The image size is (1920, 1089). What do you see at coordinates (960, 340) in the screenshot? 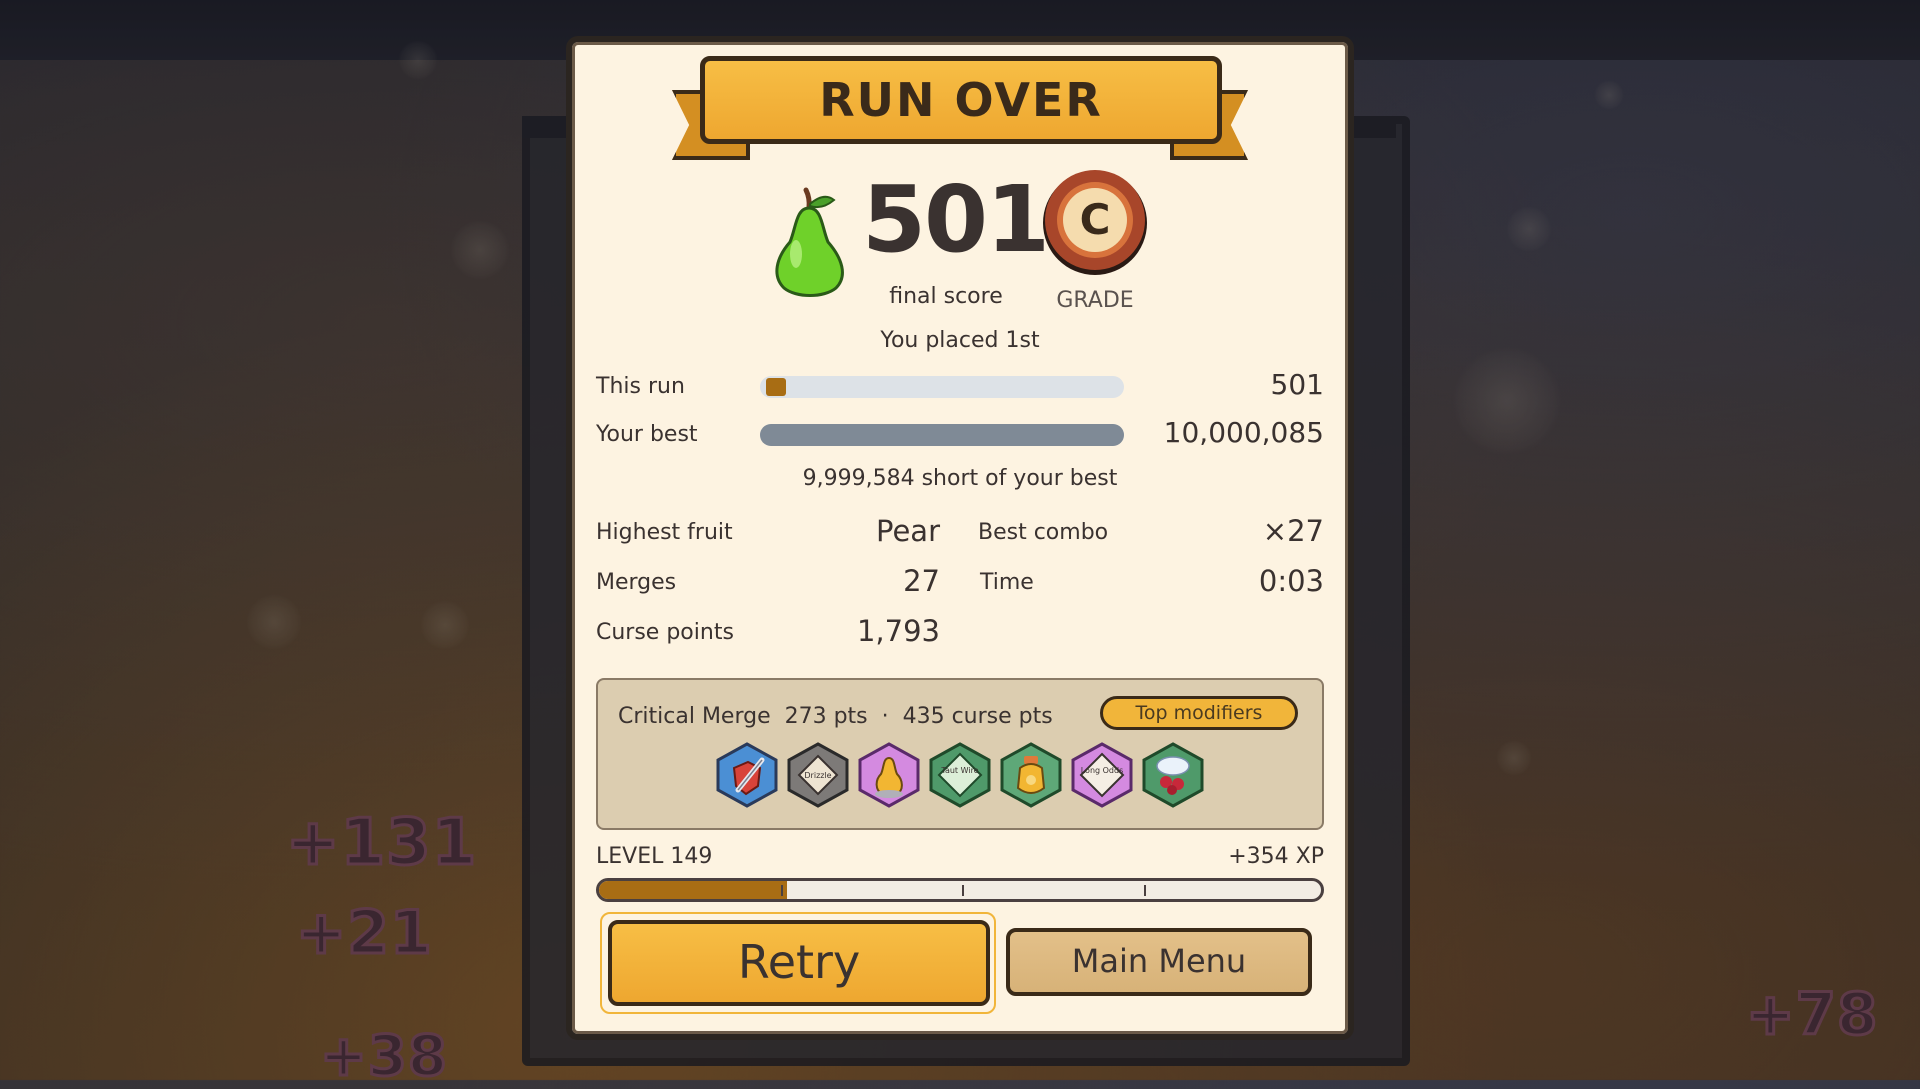
I see `placement-text: You placed 1st` at bounding box center [960, 340].